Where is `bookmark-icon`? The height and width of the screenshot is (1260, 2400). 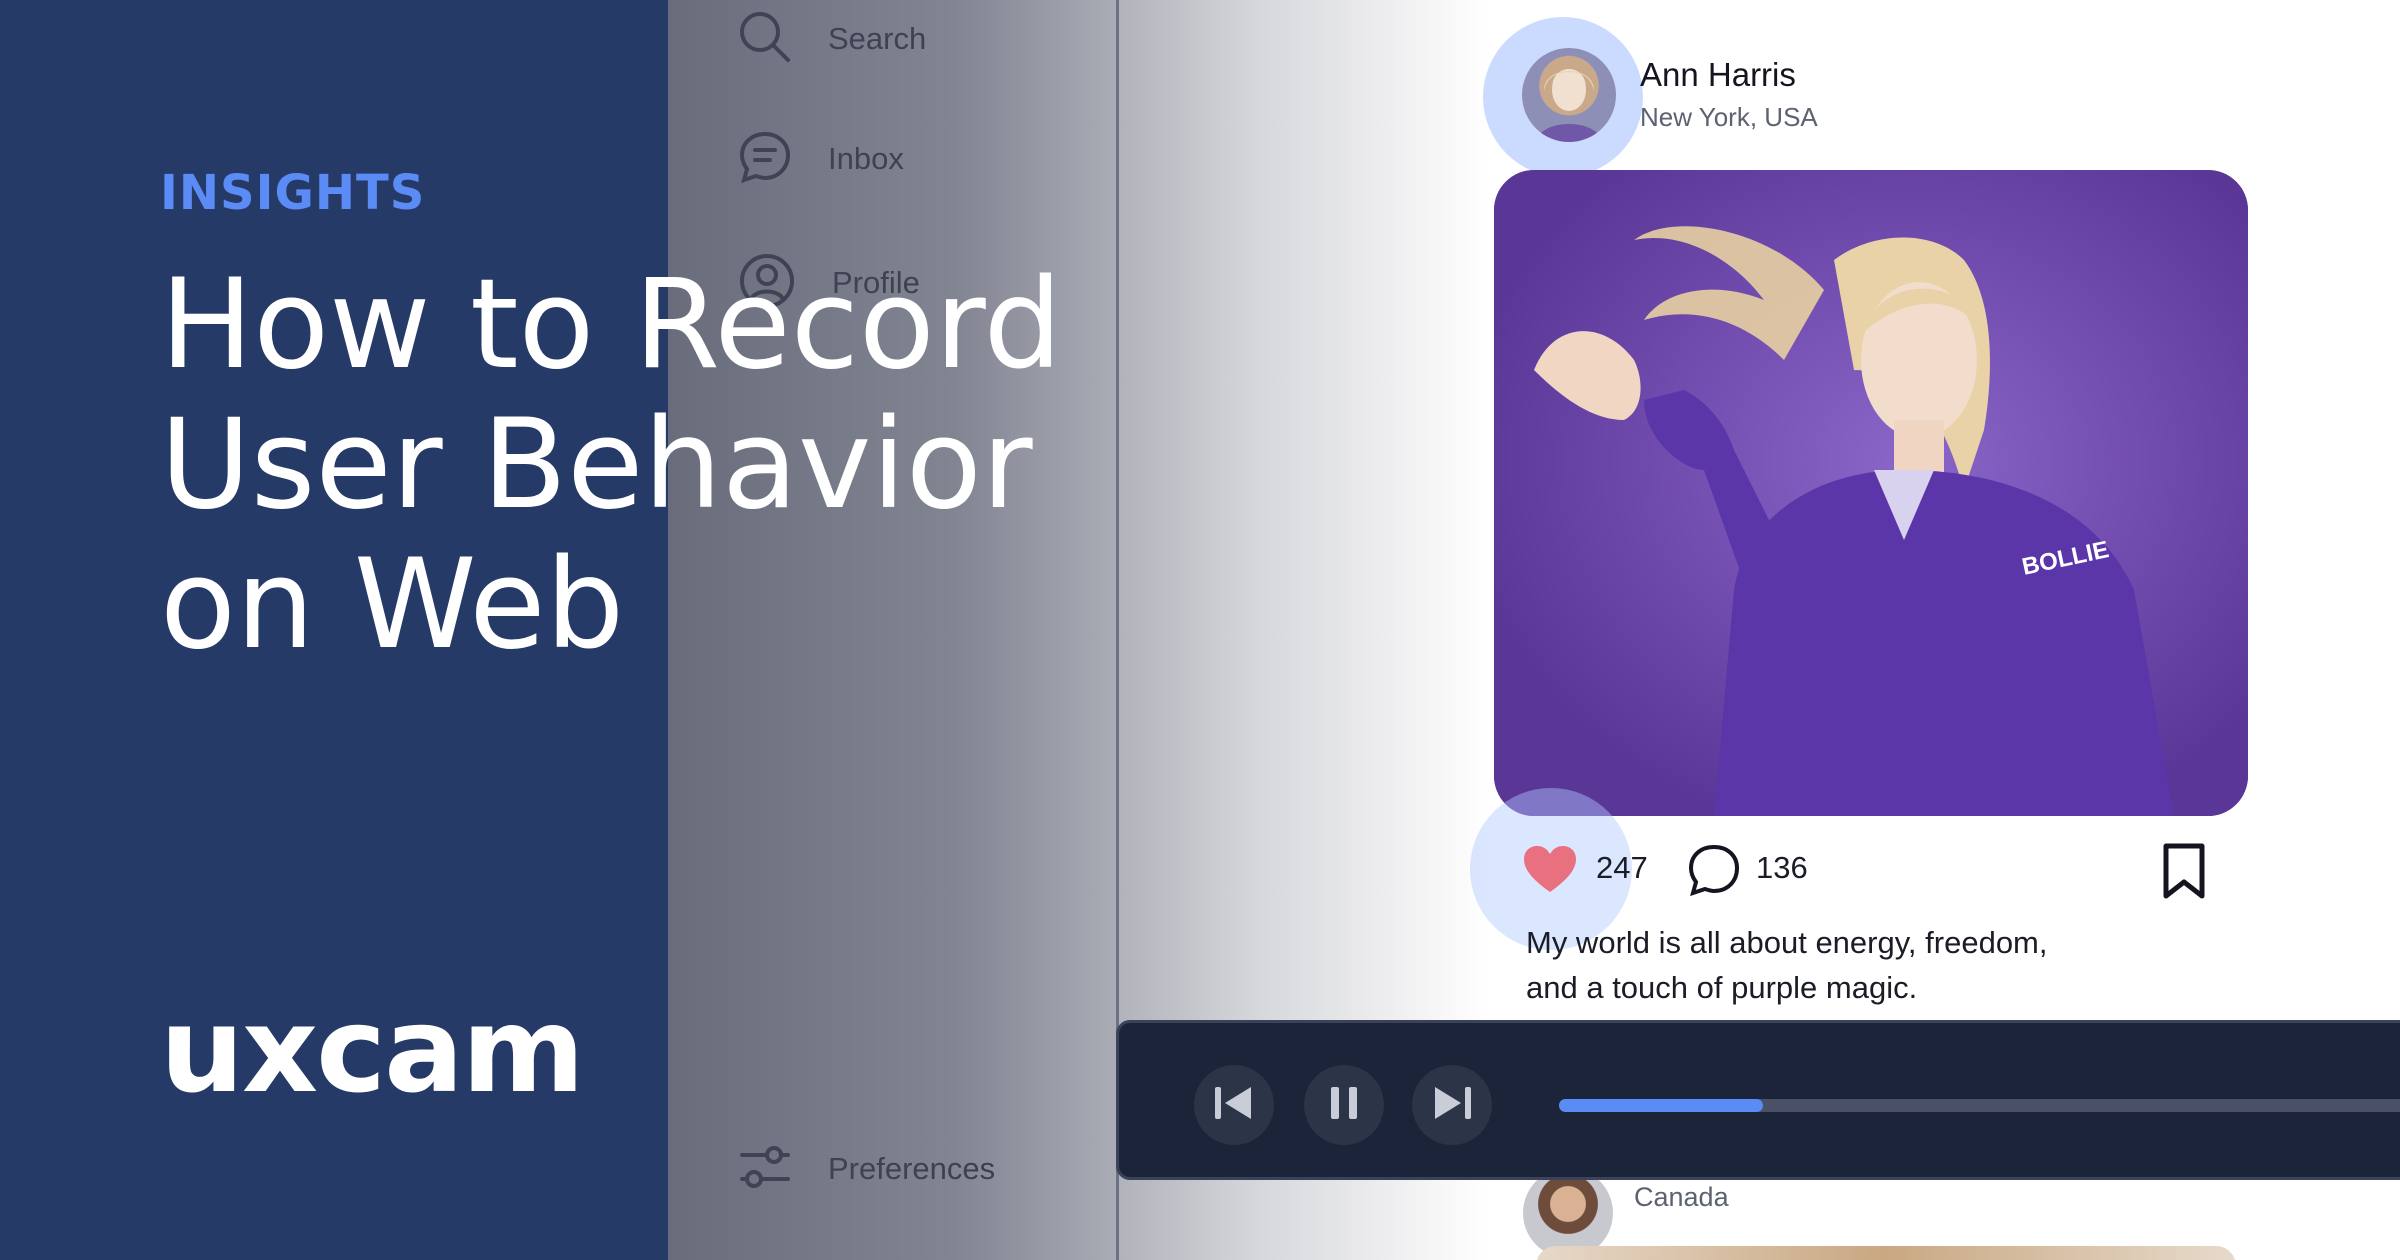
bookmark-icon is located at coordinates (2184, 873).